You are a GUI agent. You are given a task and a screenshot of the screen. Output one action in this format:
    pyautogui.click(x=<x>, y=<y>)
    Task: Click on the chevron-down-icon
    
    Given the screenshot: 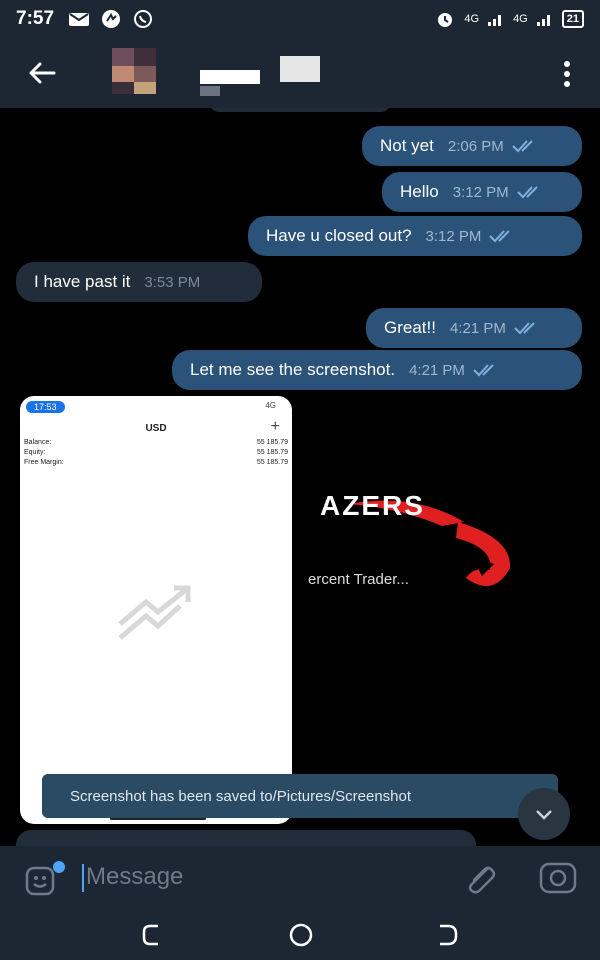 What is the action you would take?
    pyautogui.click(x=544, y=815)
    